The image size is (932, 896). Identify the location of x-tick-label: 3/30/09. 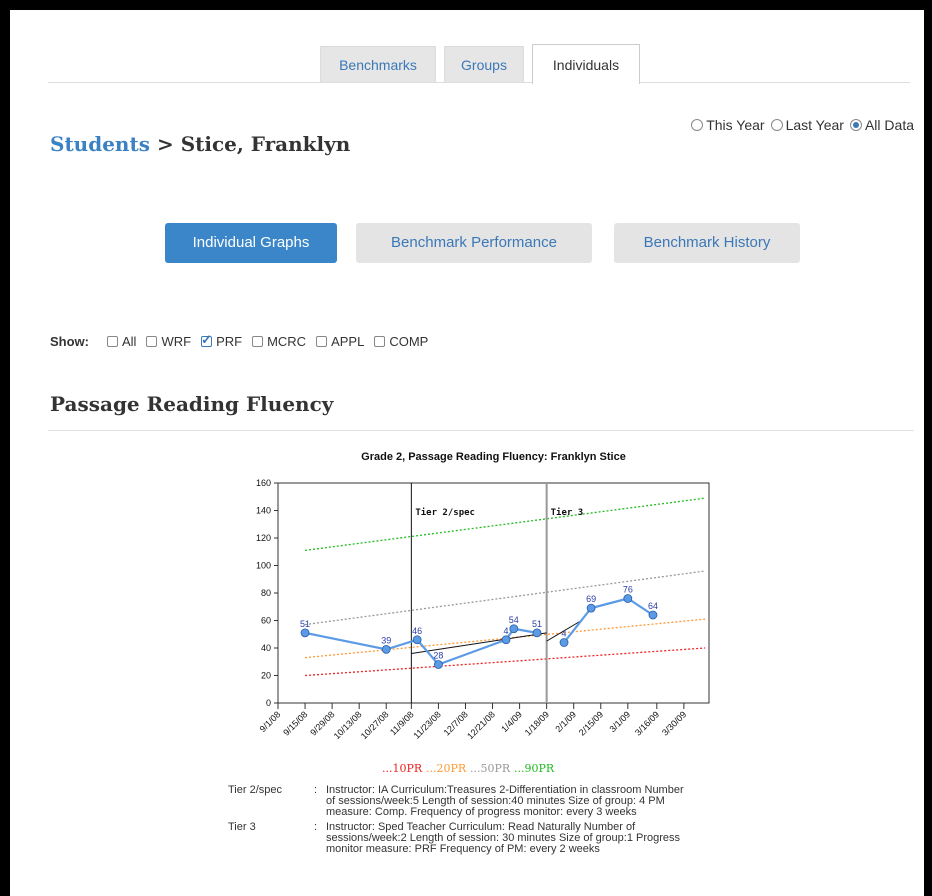
(674, 723).